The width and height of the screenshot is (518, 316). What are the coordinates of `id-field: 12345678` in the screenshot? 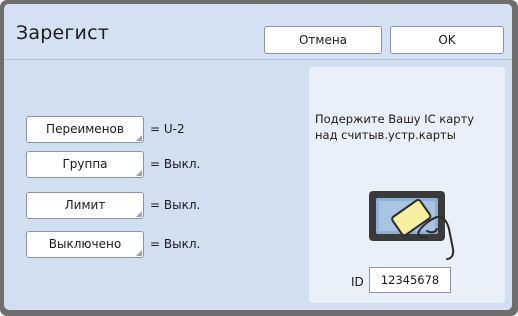 It's located at (410, 280).